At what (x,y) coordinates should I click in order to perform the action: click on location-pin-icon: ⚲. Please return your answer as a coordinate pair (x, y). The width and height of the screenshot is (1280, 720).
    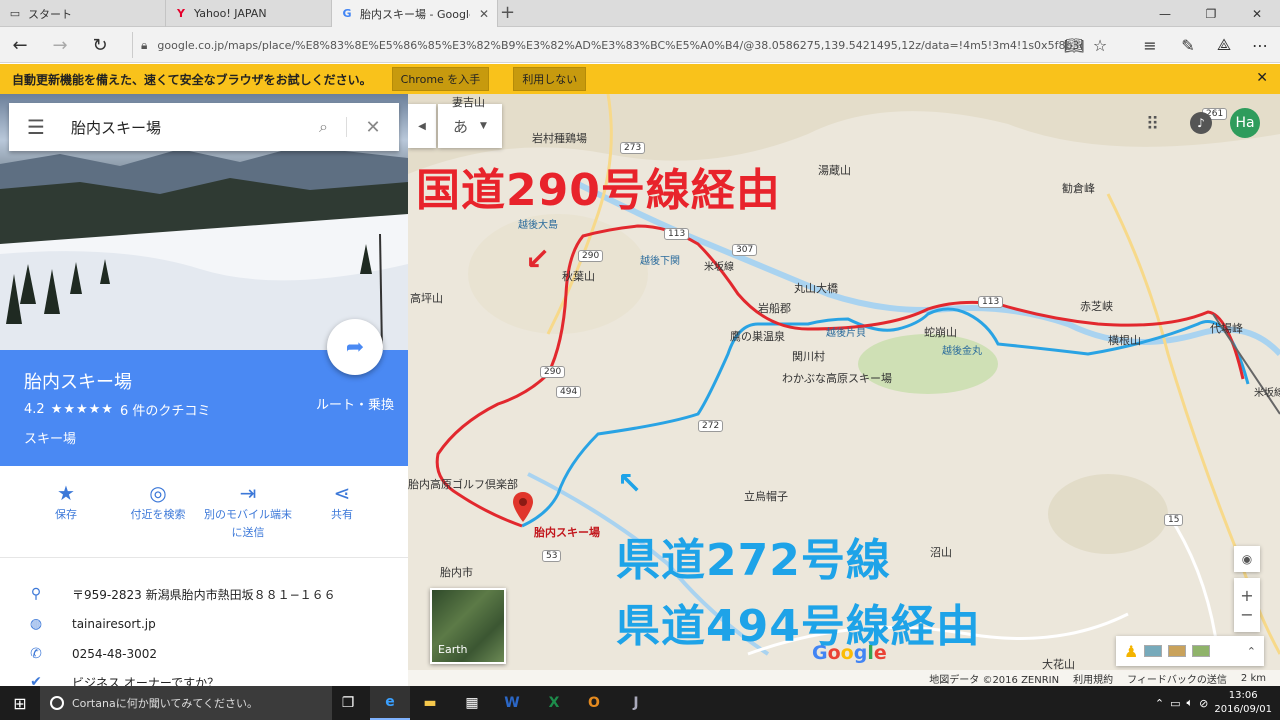
    Looking at the image, I should click on (36, 594).